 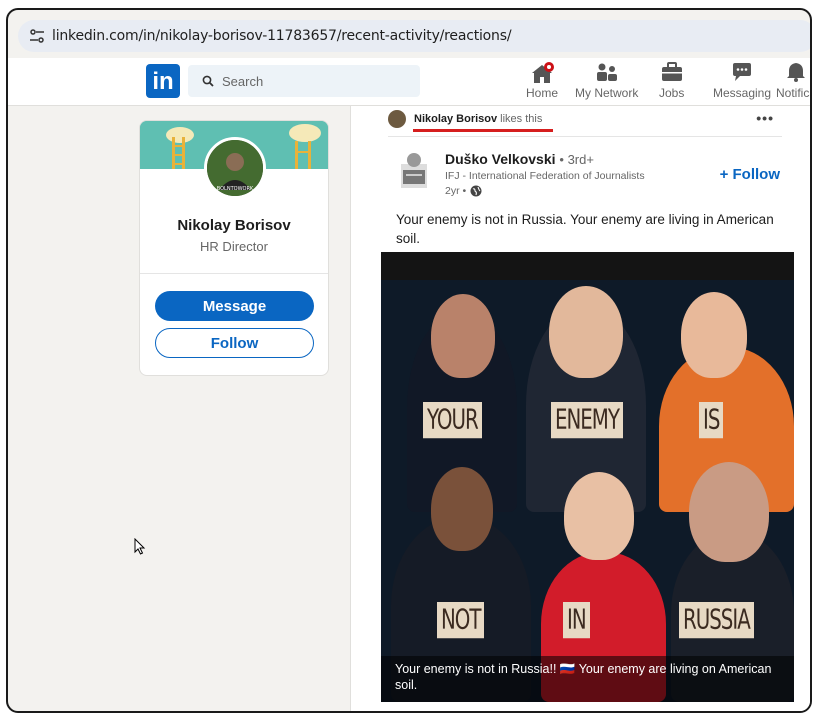 What do you see at coordinates (500, 159) in the screenshot?
I see `author-name: Duško Velkovski` at bounding box center [500, 159].